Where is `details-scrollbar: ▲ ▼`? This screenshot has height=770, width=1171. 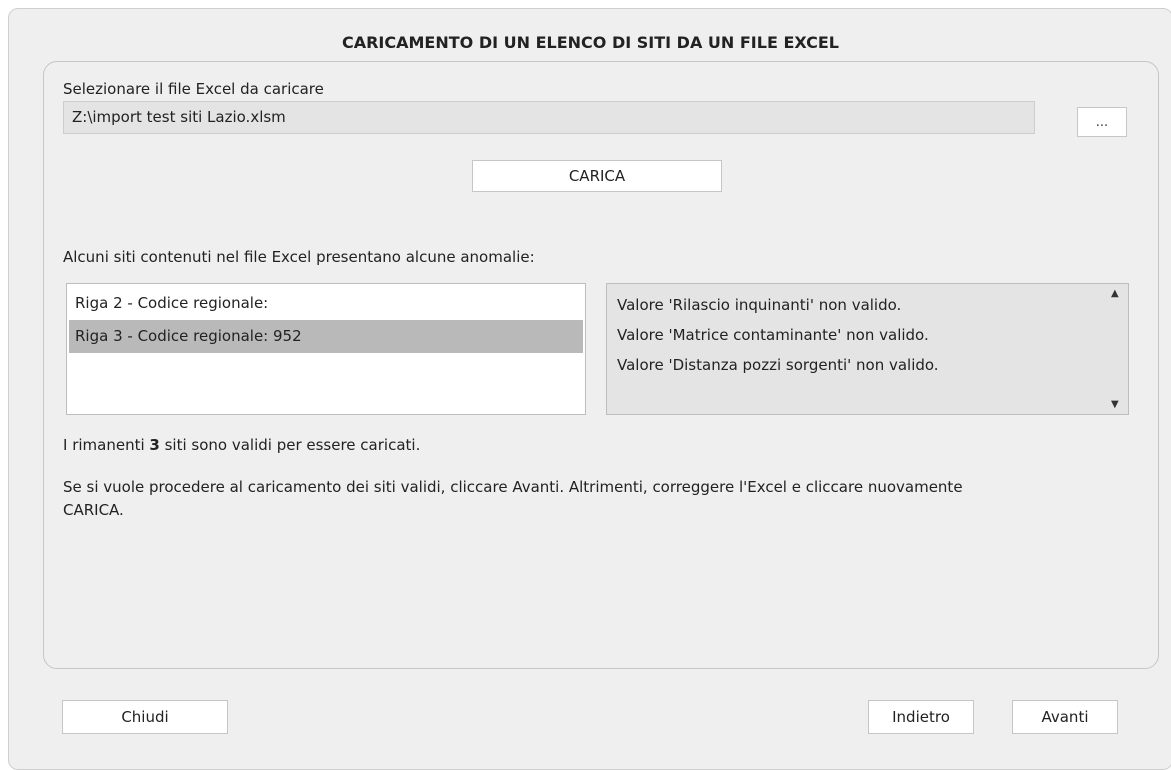
details-scrollbar: ▲ ▼ is located at coordinates (1117, 349).